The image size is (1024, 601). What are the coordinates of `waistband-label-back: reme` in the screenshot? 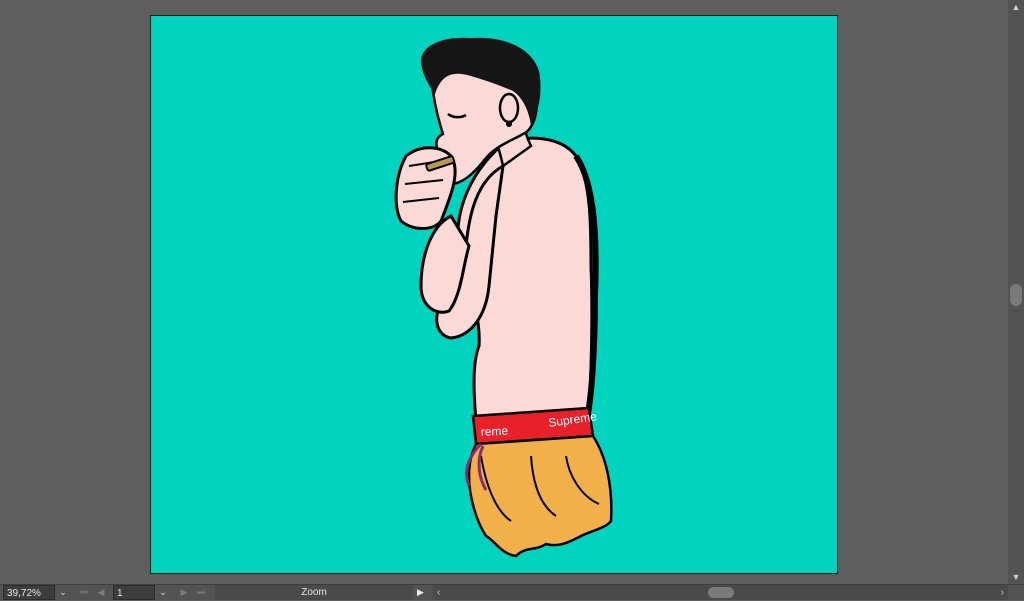 It's located at (494, 431).